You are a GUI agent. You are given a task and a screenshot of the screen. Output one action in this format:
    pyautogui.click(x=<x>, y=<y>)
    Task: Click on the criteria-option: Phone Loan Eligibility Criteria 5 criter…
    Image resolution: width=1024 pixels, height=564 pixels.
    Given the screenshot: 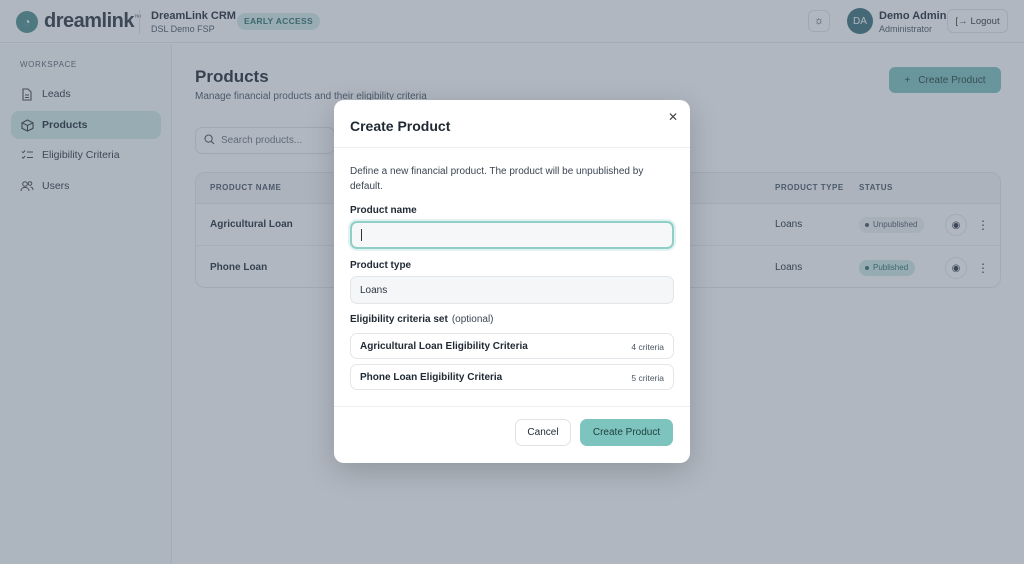 What is the action you would take?
    pyautogui.click(x=512, y=377)
    